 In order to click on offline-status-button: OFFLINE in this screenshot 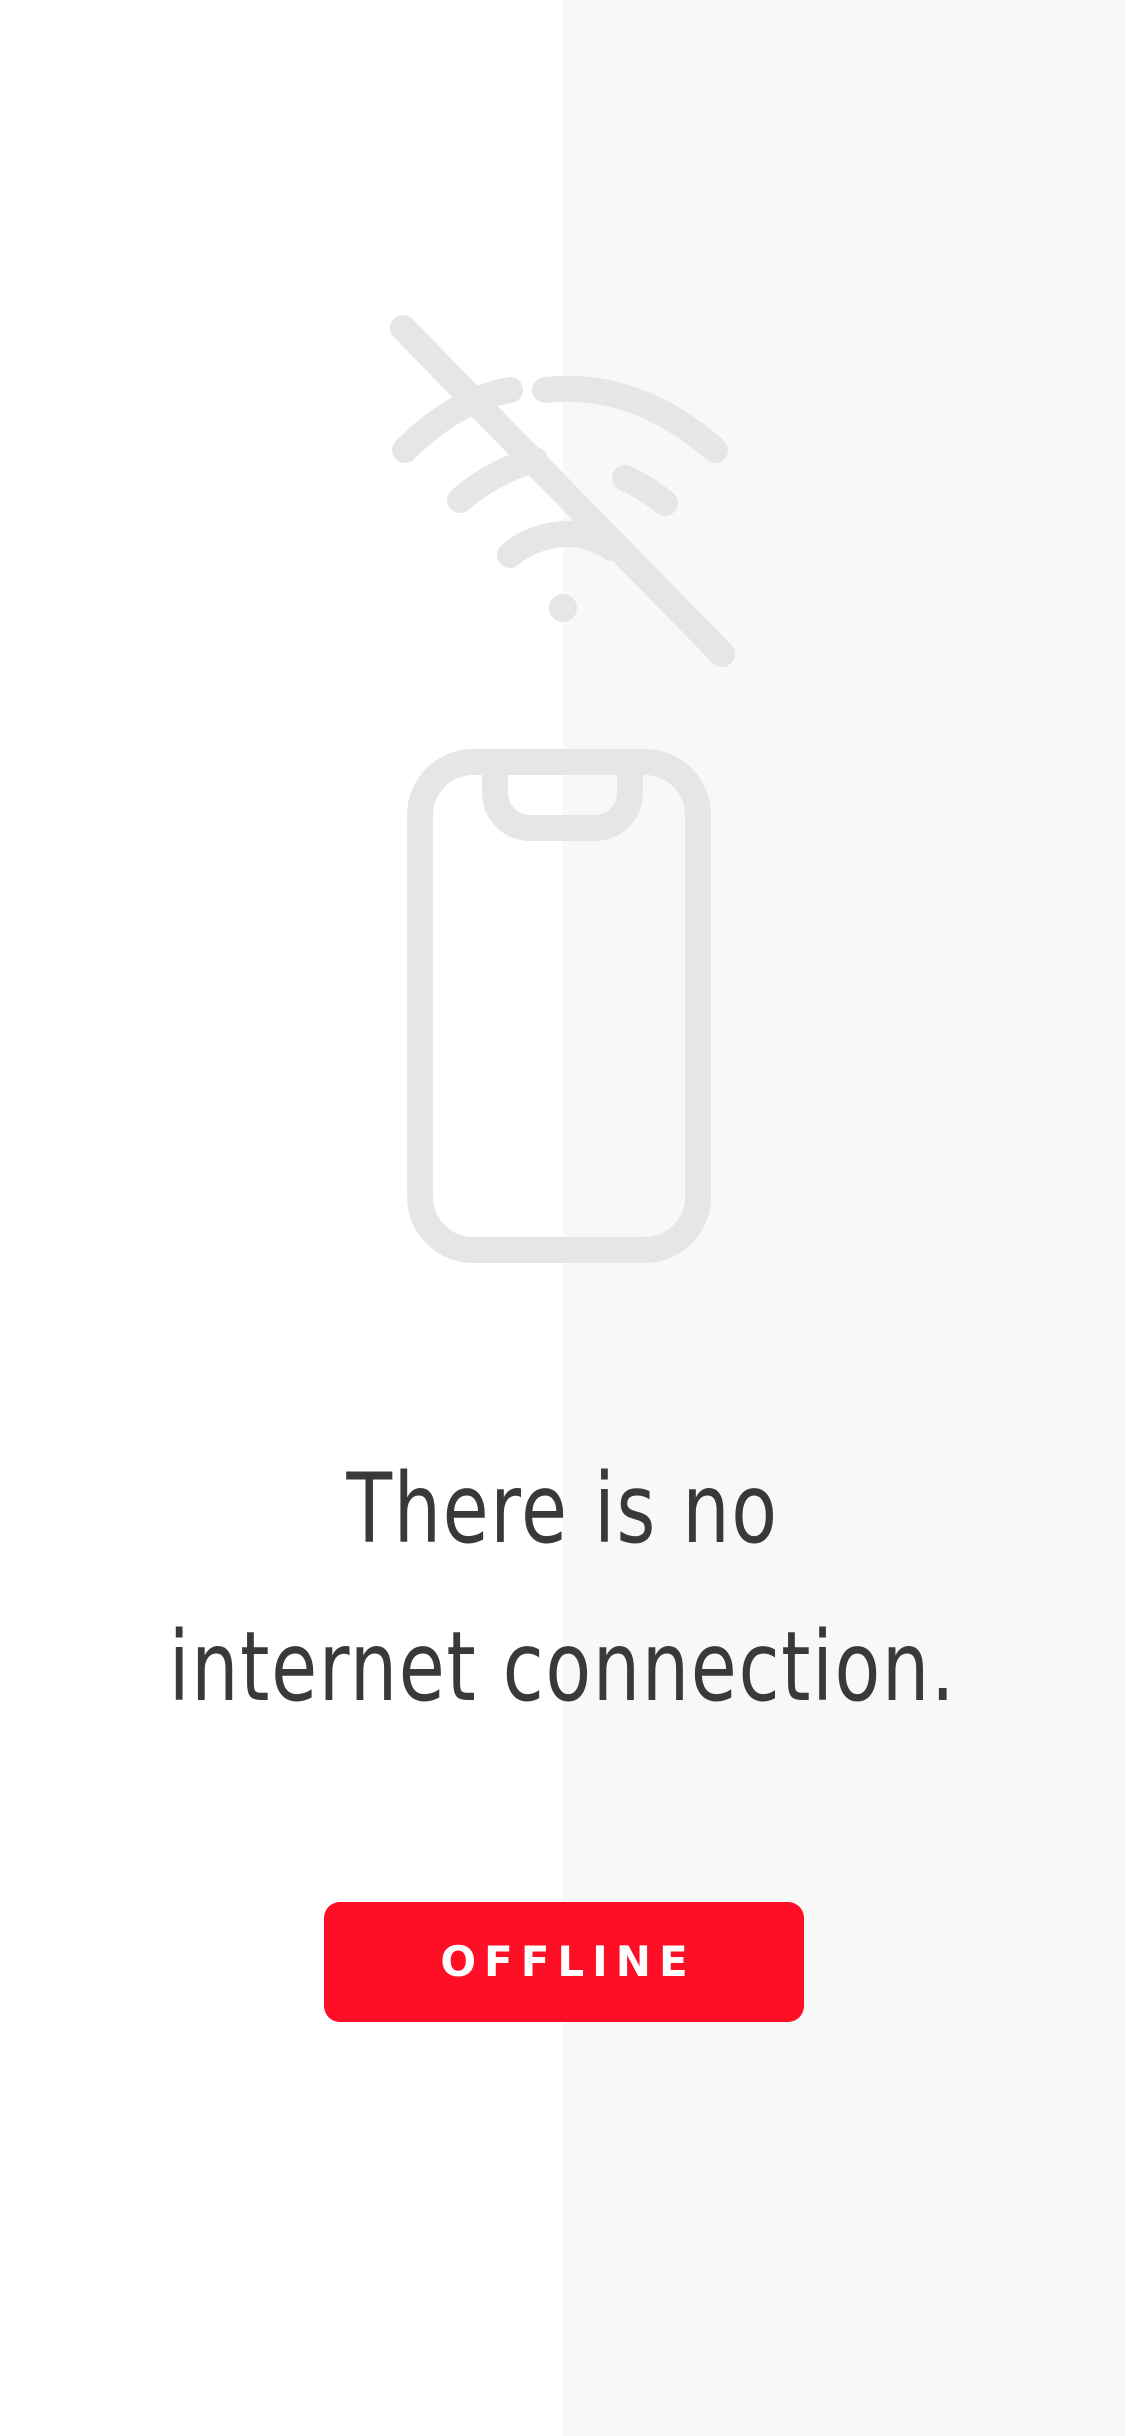, I will do `click(564, 1962)`.